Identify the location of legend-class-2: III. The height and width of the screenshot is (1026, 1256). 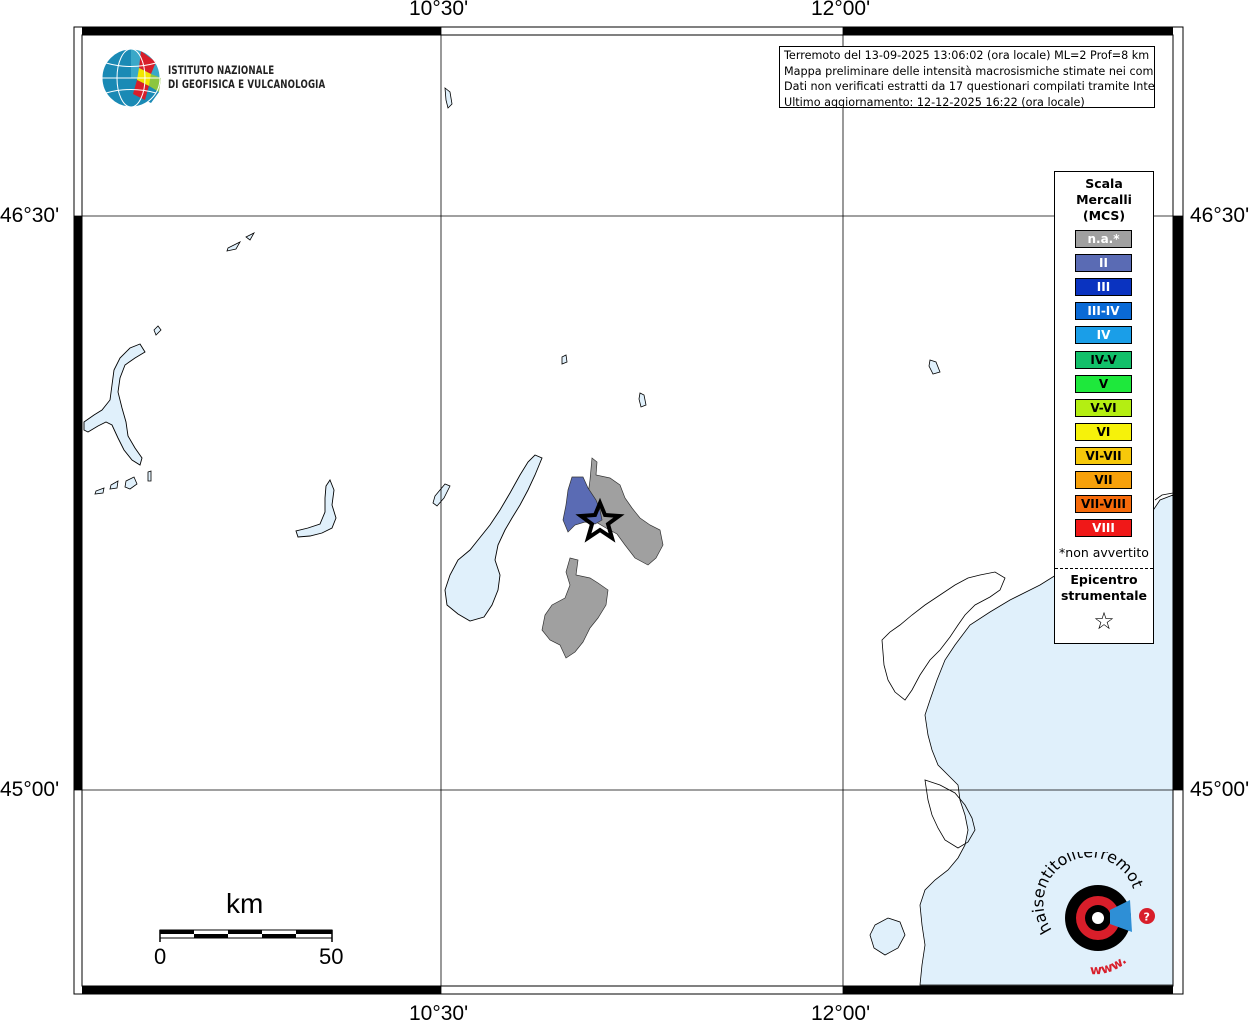
(1103, 287).